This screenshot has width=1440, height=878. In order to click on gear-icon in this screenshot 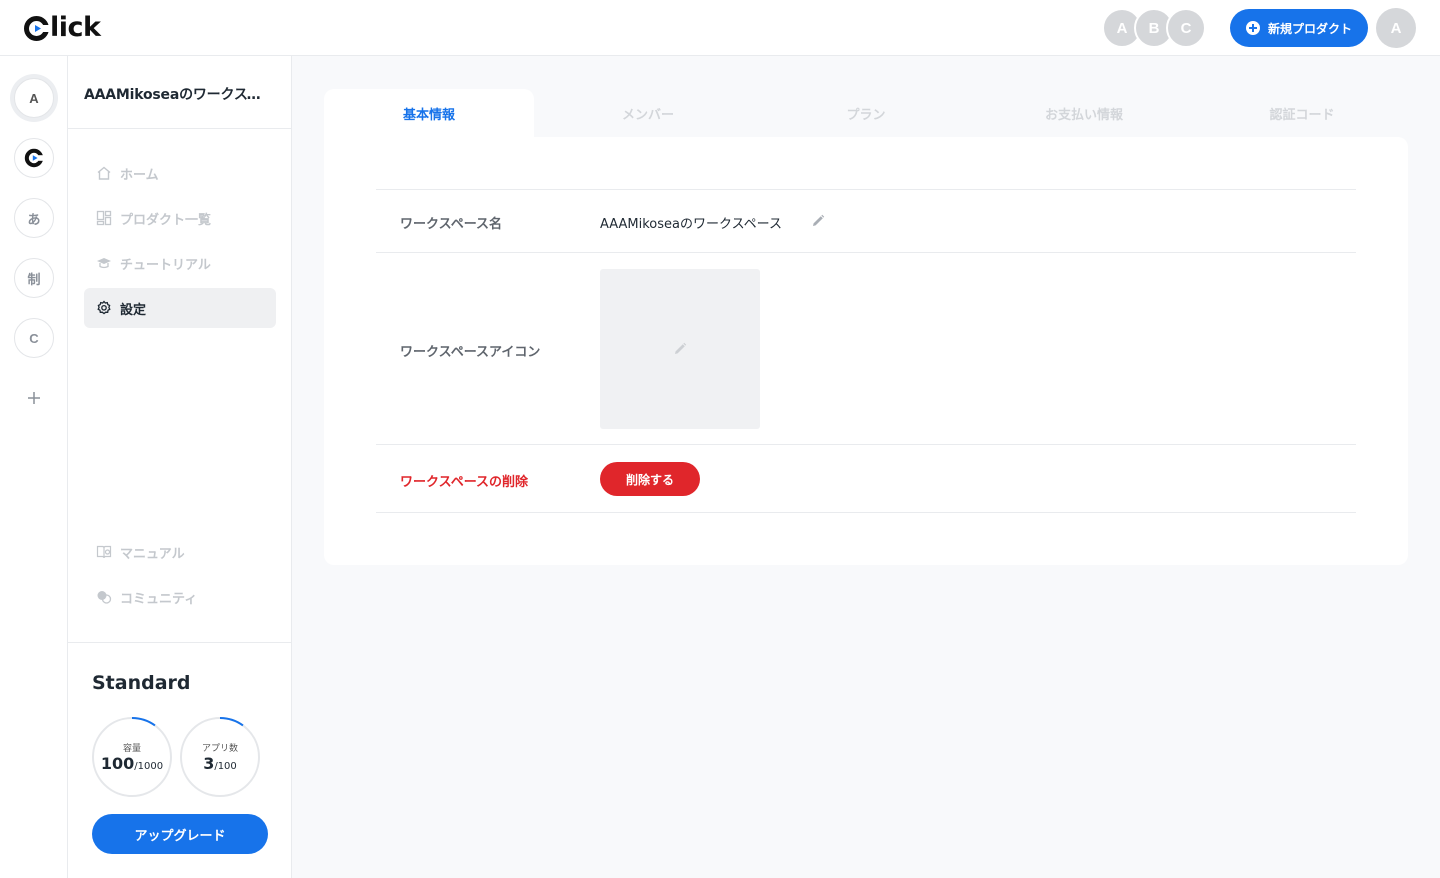, I will do `click(104, 308)`.